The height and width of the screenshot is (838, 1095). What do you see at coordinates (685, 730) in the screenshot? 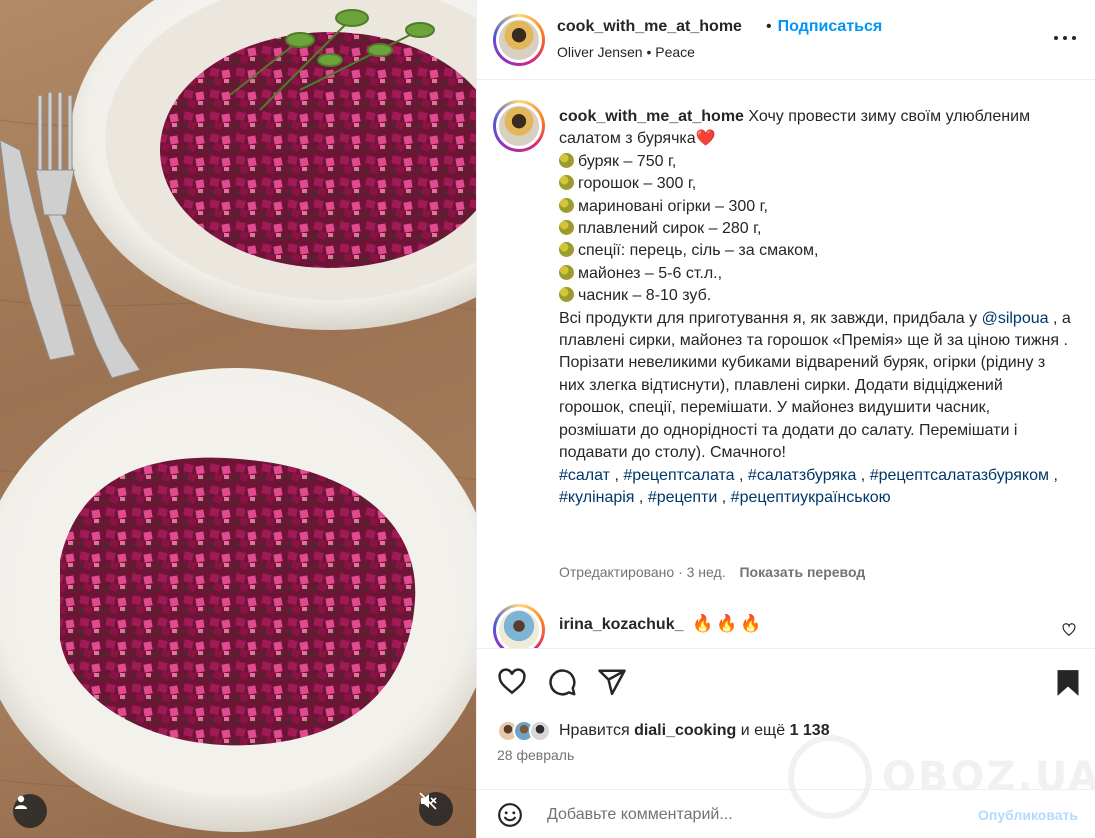
I see `liker-username: diali_cooking` at bounding box center [685, 730].